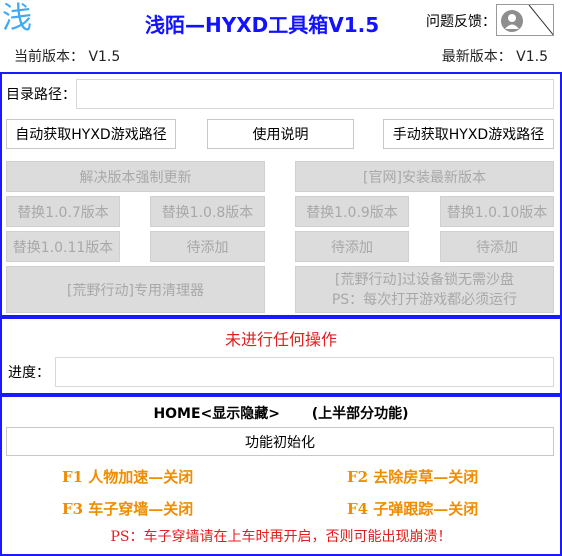 Image resolution: width=562 pixels, height=556 pixels. I want to click on feedback-button, so click(525, 20).